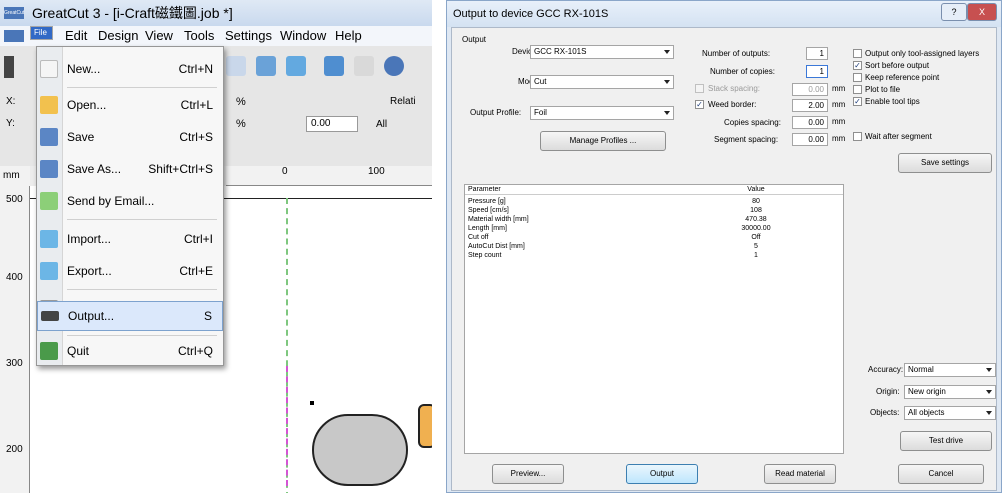 This screenshot has width=1002, height=493. What do you see at coordinates (360, 450) in the screenshot?
I see `mouse-sticker-image` at bounding box center [360, 450].